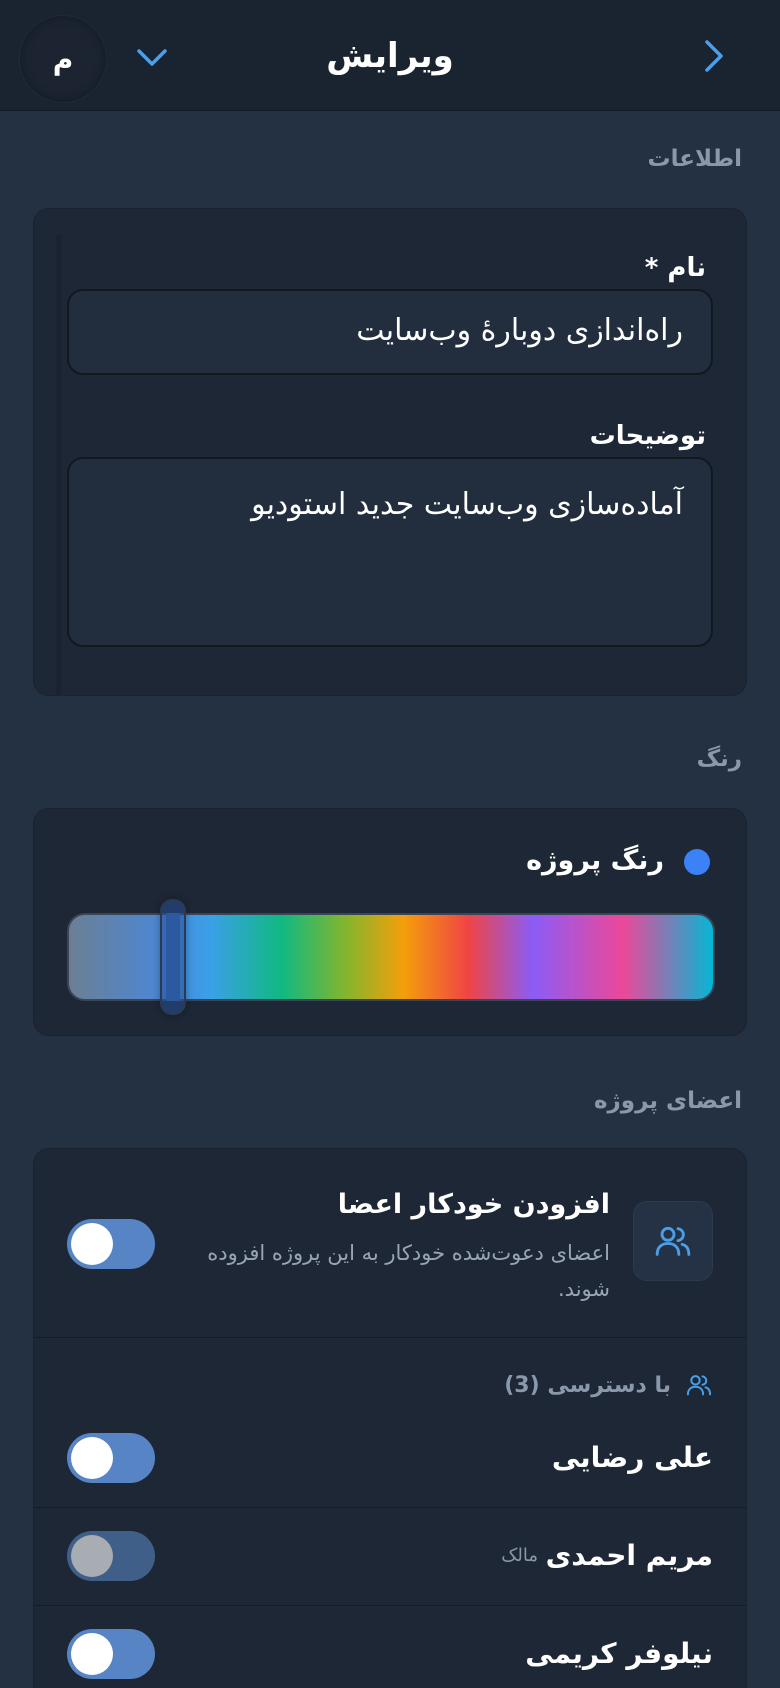 This screenshot has height=1688, width=780. What do you see at coordinates (632, 1457) in the screenshot?
I see `member-name: علی رضایی` at bounding box center [632, 1457].